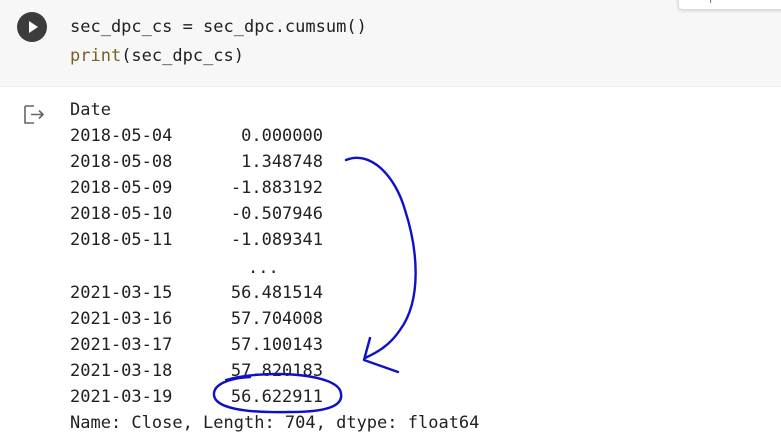 The height and width of the screenshot is (443, 781). I want to click on row-value: -1.089341, so click(276, 240).